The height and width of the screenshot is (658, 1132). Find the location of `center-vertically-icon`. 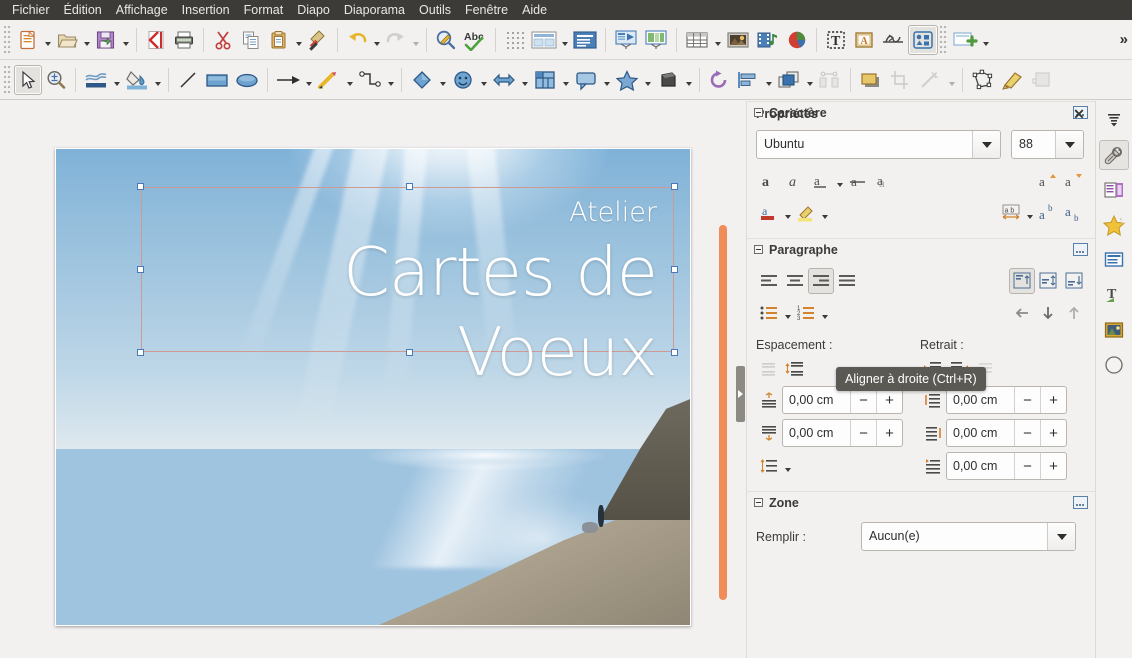

center-vertically-icon is located at coordinates (1048, 281).